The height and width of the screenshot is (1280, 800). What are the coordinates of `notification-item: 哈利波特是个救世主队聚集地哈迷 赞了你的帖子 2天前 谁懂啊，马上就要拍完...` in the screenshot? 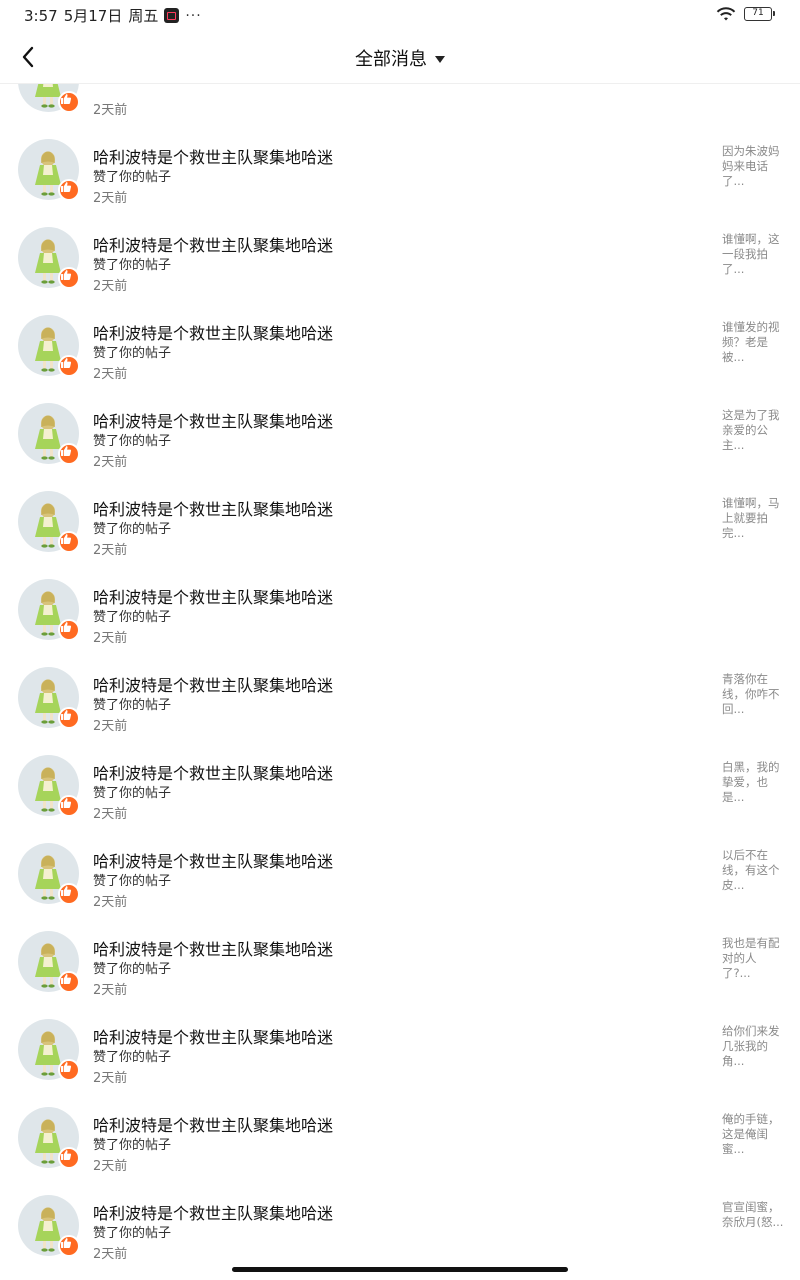 It's located at (400, 516).